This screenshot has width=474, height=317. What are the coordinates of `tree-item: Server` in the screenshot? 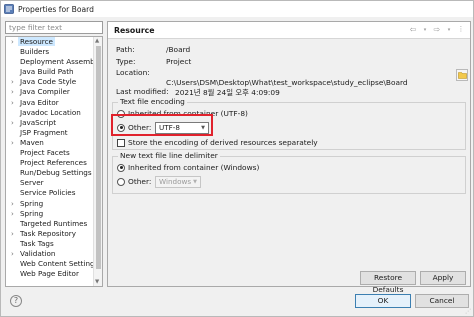 It's located at (50, 183).